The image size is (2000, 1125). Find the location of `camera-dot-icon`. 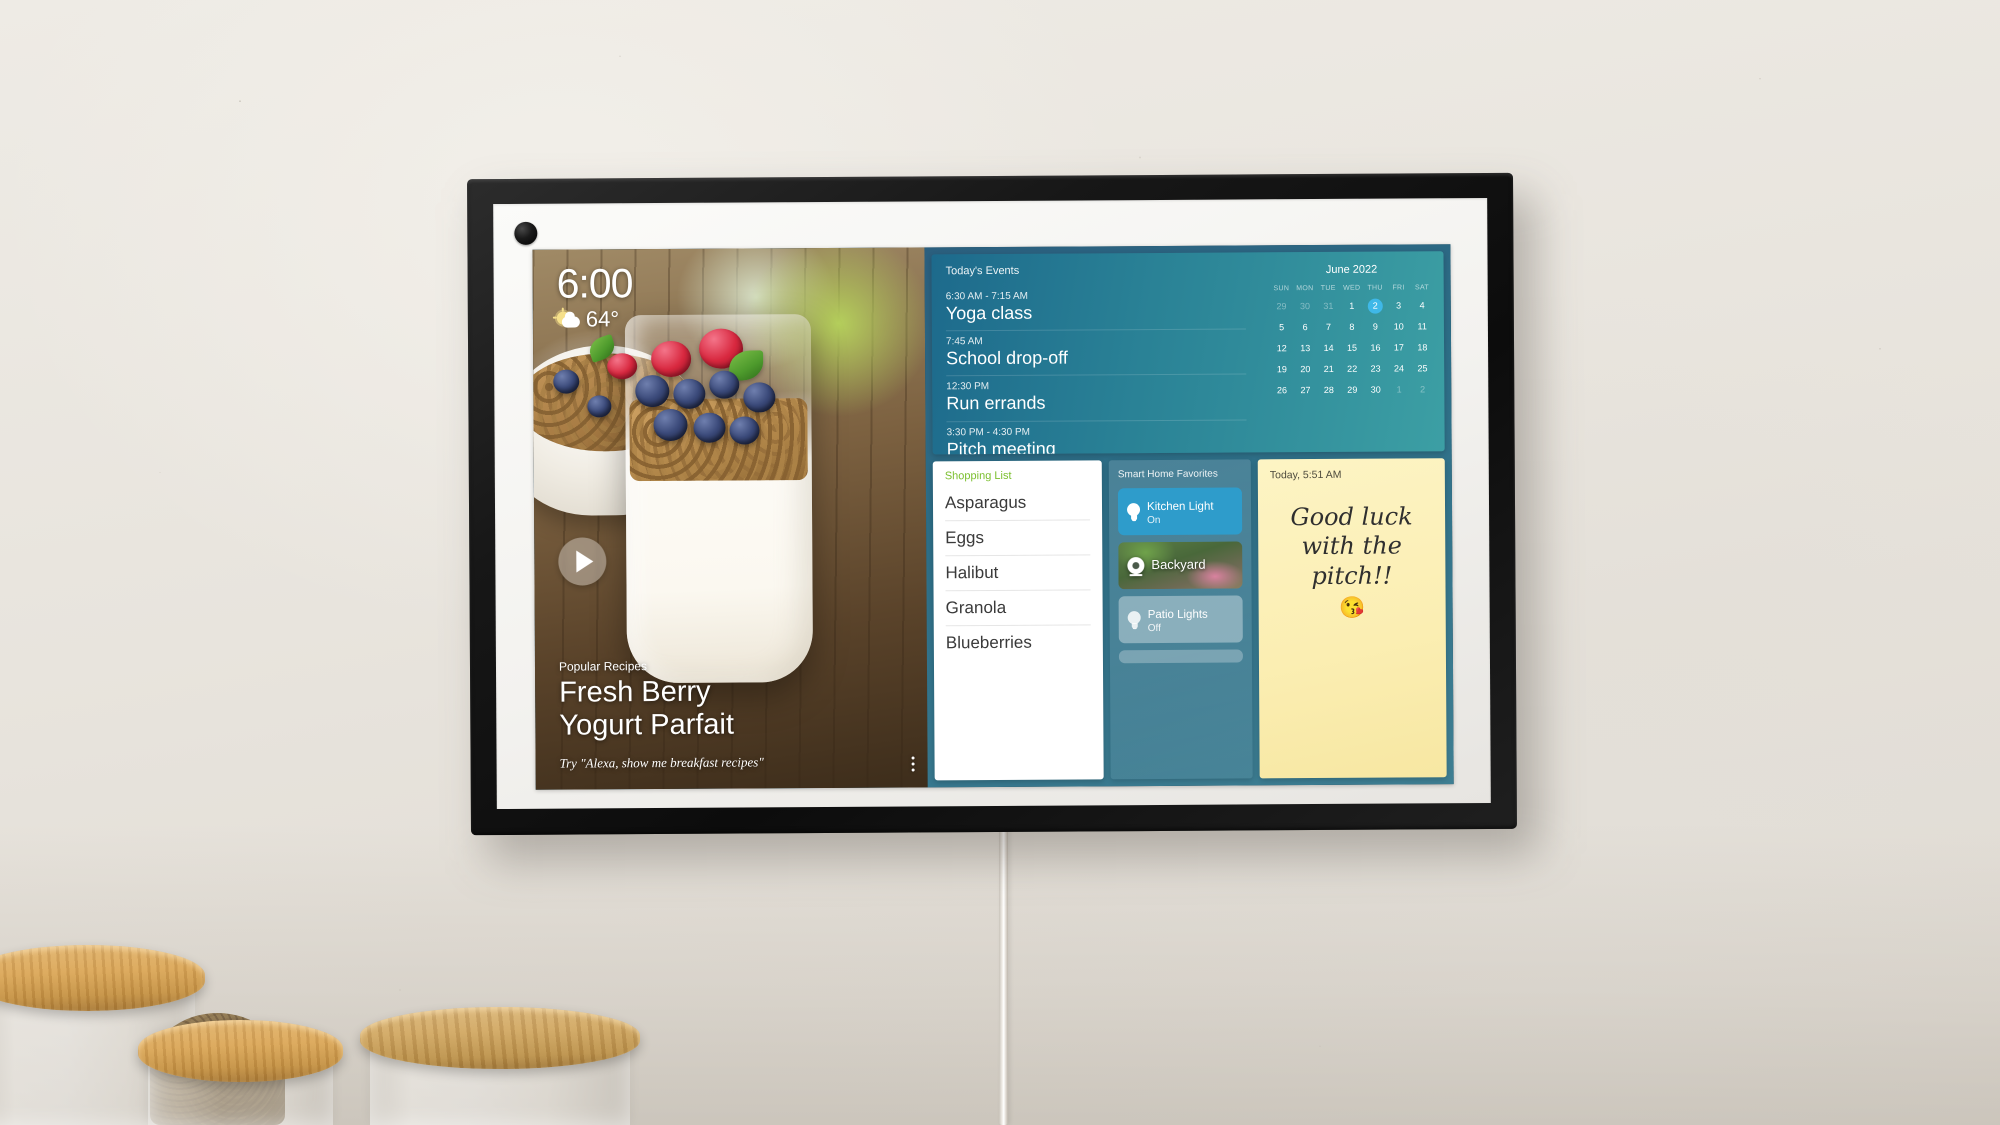

camera-dot-icon is located at coordinates (526, 233).